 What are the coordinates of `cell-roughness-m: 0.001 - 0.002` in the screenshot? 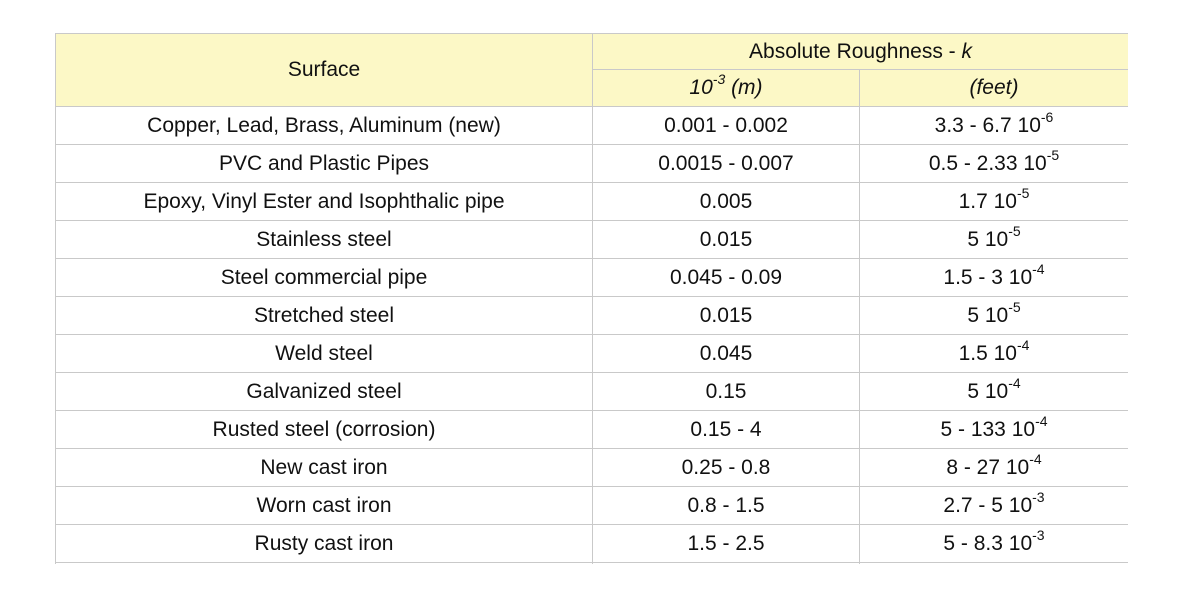 It's located at (726, 125).